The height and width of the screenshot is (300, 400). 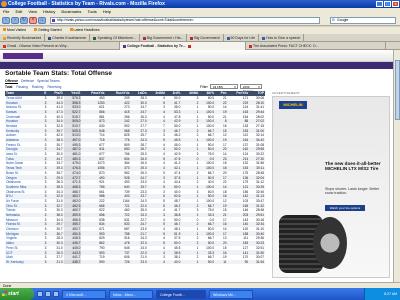 I want to click on filter-controls: Filter All FBS 2009 Season, so click(x=231, y=88).